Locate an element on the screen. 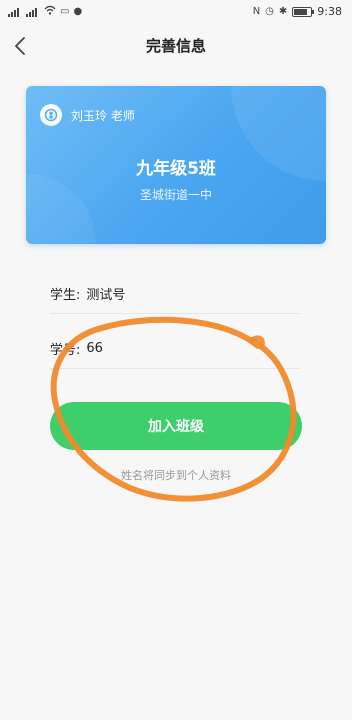  battery-icon is located at coordinates (303, 11).